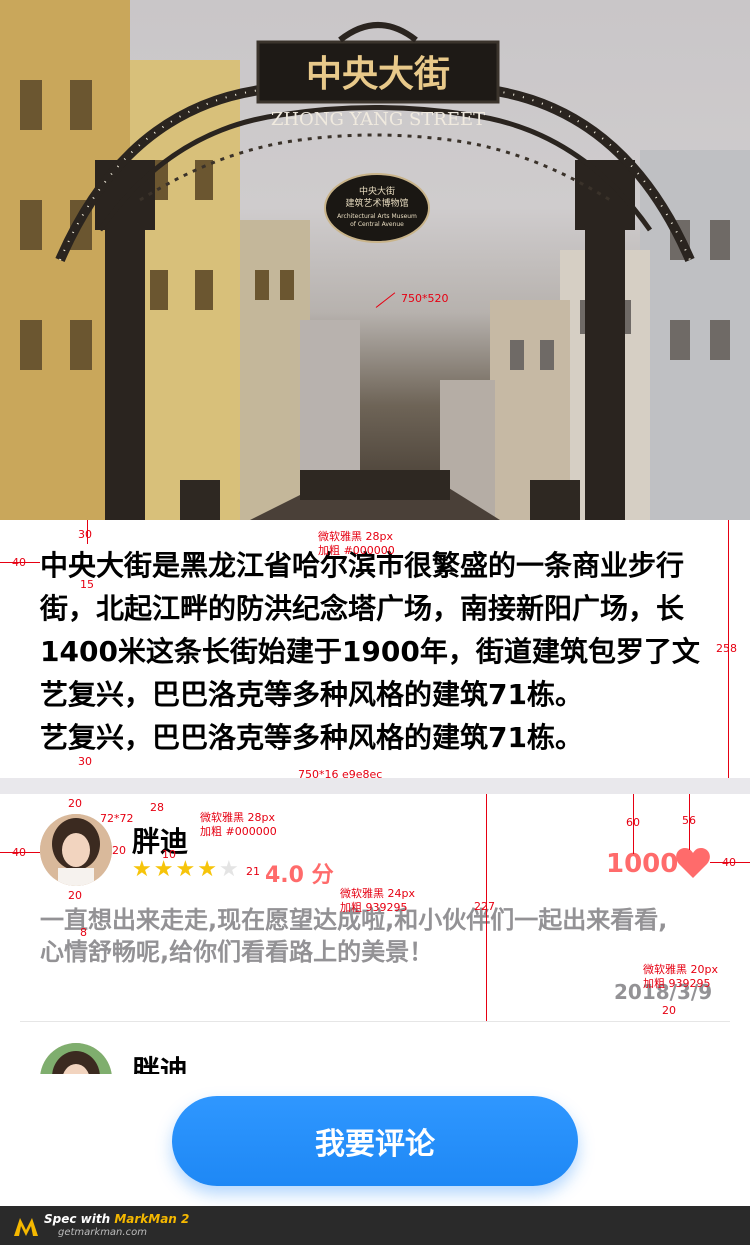 This screenshot has height=1245, width=750. What do you see at coordinates (377, 216) in the screenshot?
I see `plaque-line3: Architectural Arts Museum` at bounding box center [377, 216].